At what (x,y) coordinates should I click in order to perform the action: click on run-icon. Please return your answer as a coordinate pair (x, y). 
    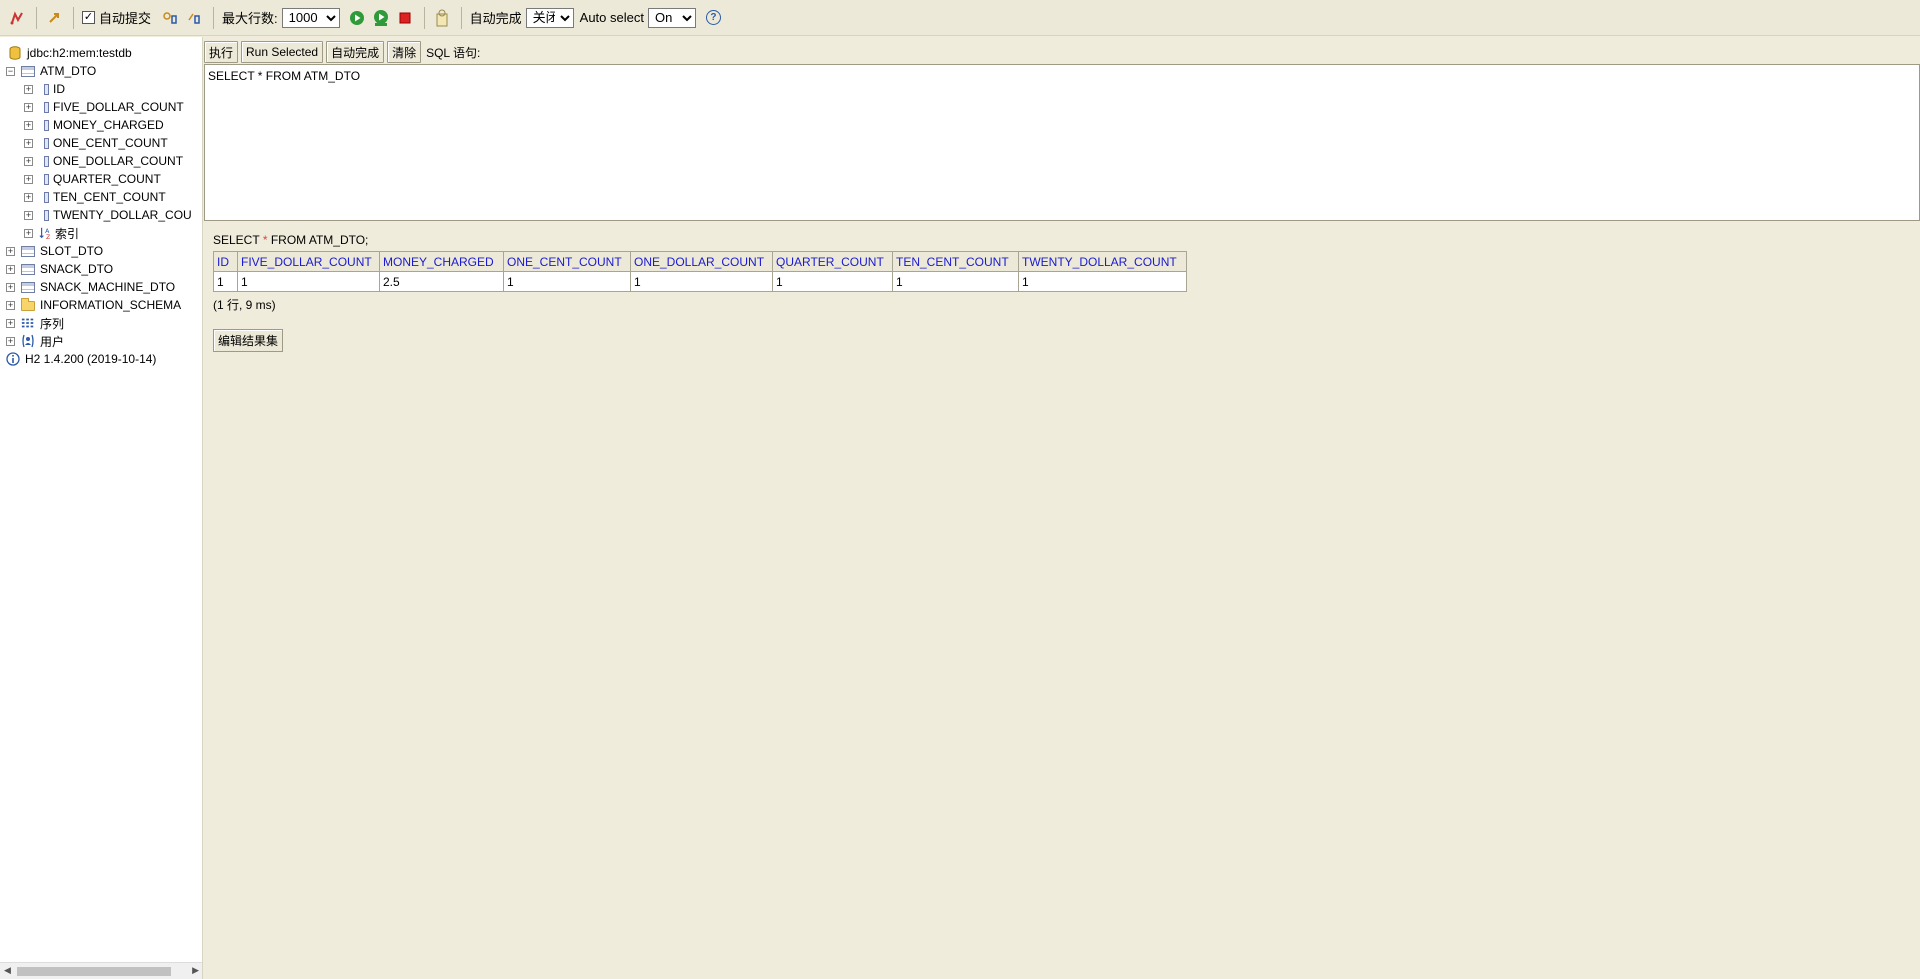
    Looking at the image, I should click on (357, 18).